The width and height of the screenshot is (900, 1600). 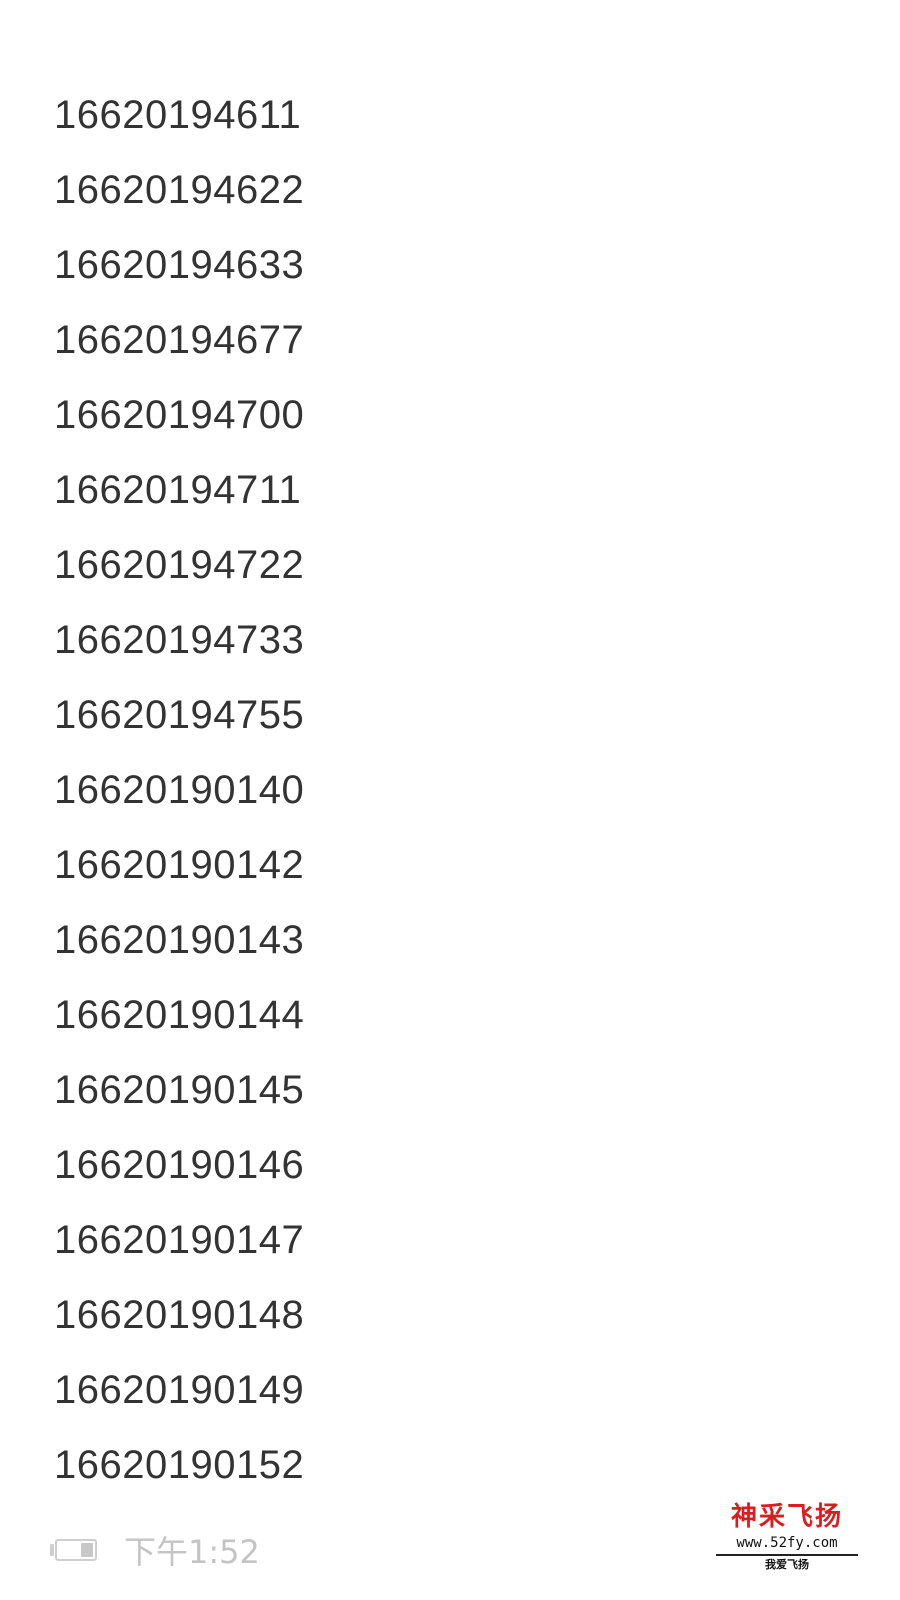 I want to click on list-item: 16620190145, so click(x=179, y=1090).